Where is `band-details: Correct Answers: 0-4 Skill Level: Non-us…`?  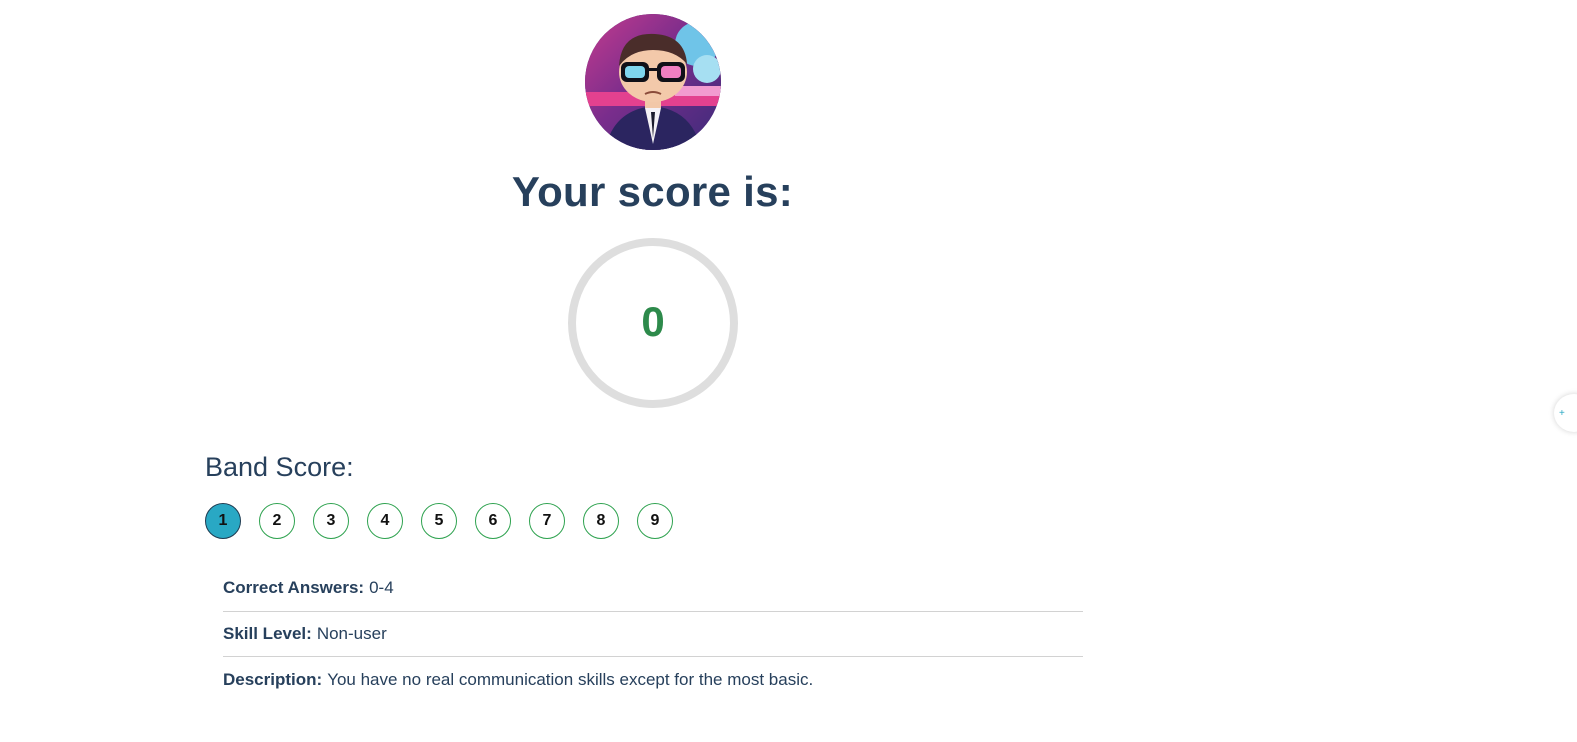
band-details: Correct Answers: 0-4 Skill Level: Non-us… is located at coordinates (653, 634).